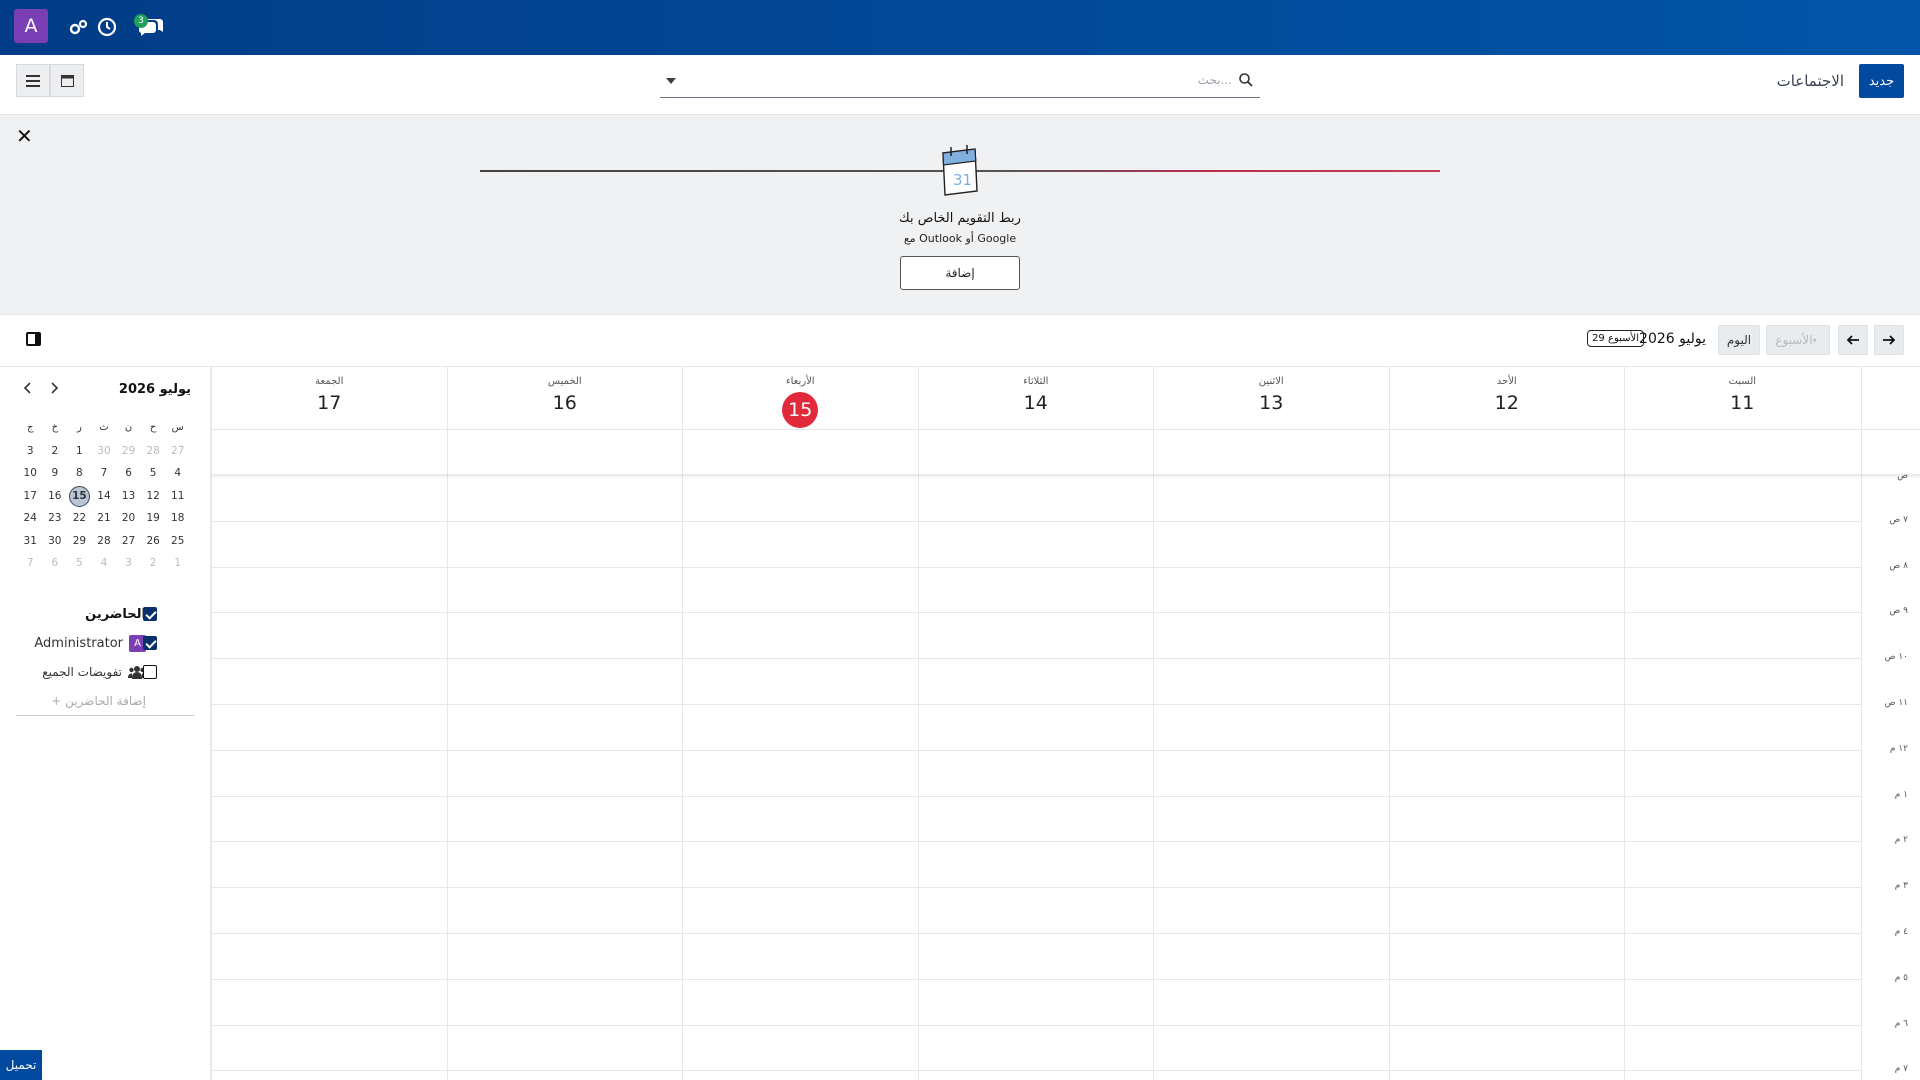 The width and height of the screenshot is (1920, 1080). Describe the element at coordinates (153, 541) in the screenshot. I see `mini-calendar-day: 26` at that location.